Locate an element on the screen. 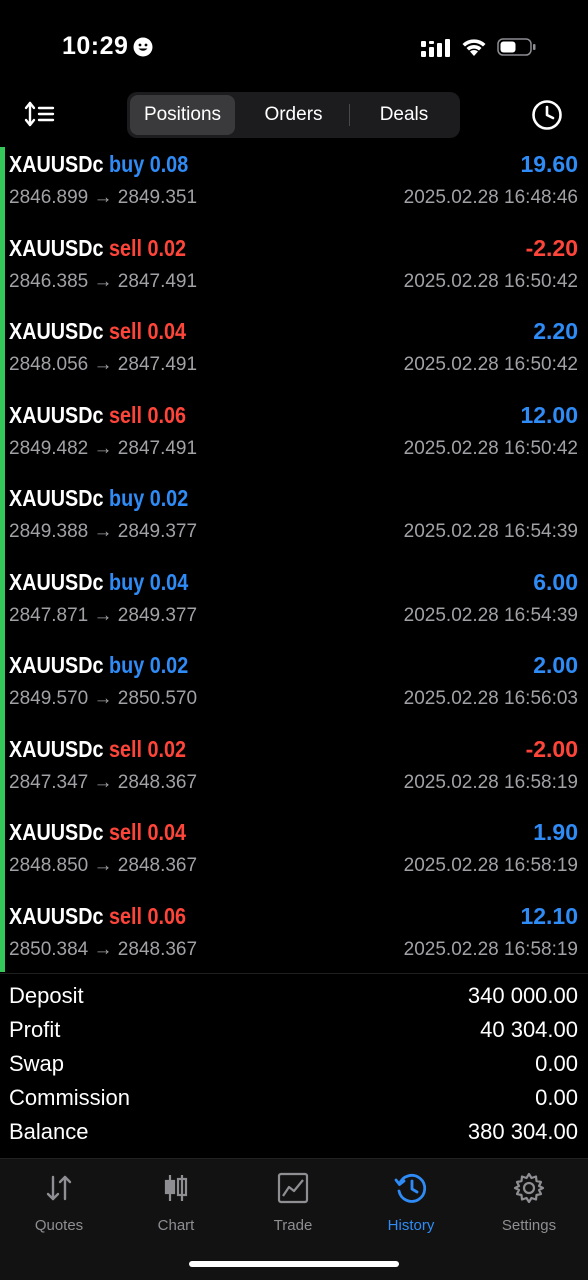 The image size is (588, 1280). signal-icon is located at coordinates (435, 48).